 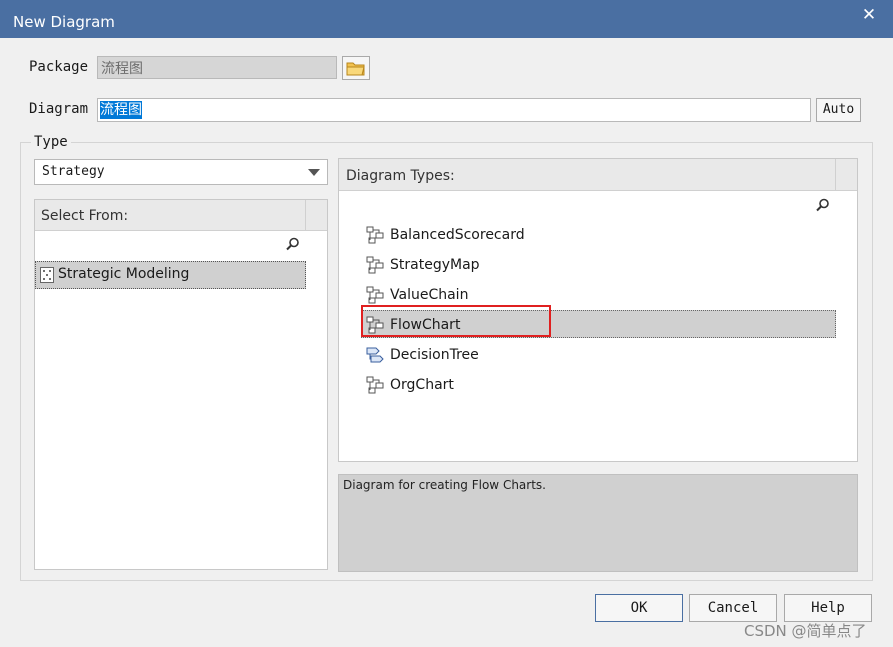 I want to click on type-label: FlowChart, so click(x=425, y=325).